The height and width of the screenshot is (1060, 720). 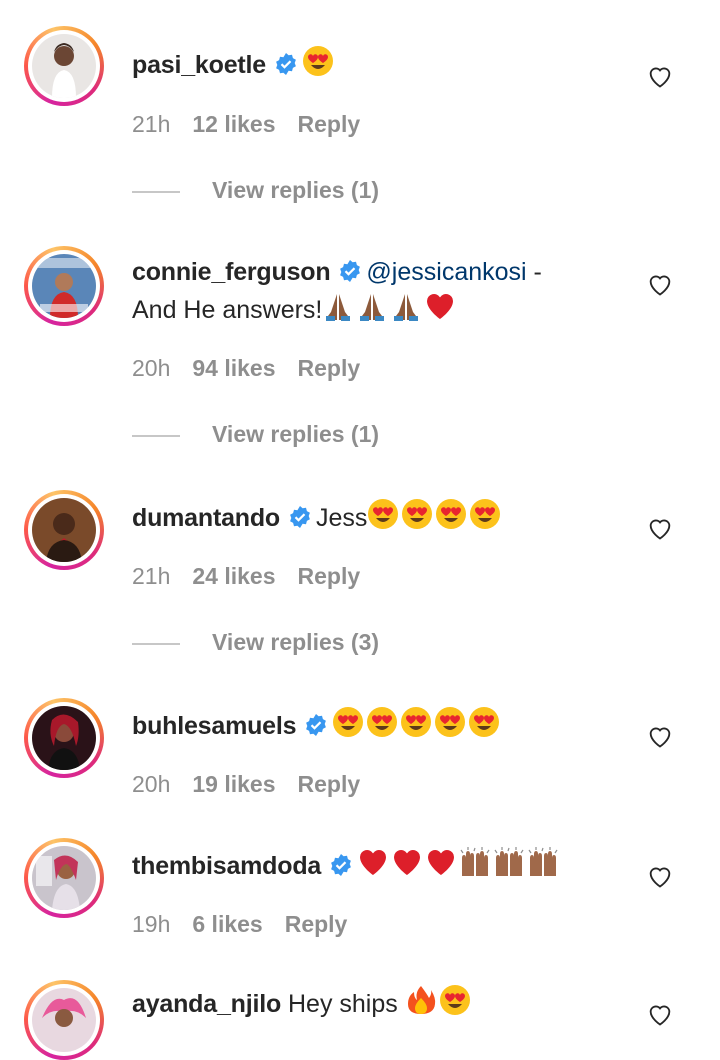 I want to click on fire-emoji-icon, so click(x=421, y=1000).